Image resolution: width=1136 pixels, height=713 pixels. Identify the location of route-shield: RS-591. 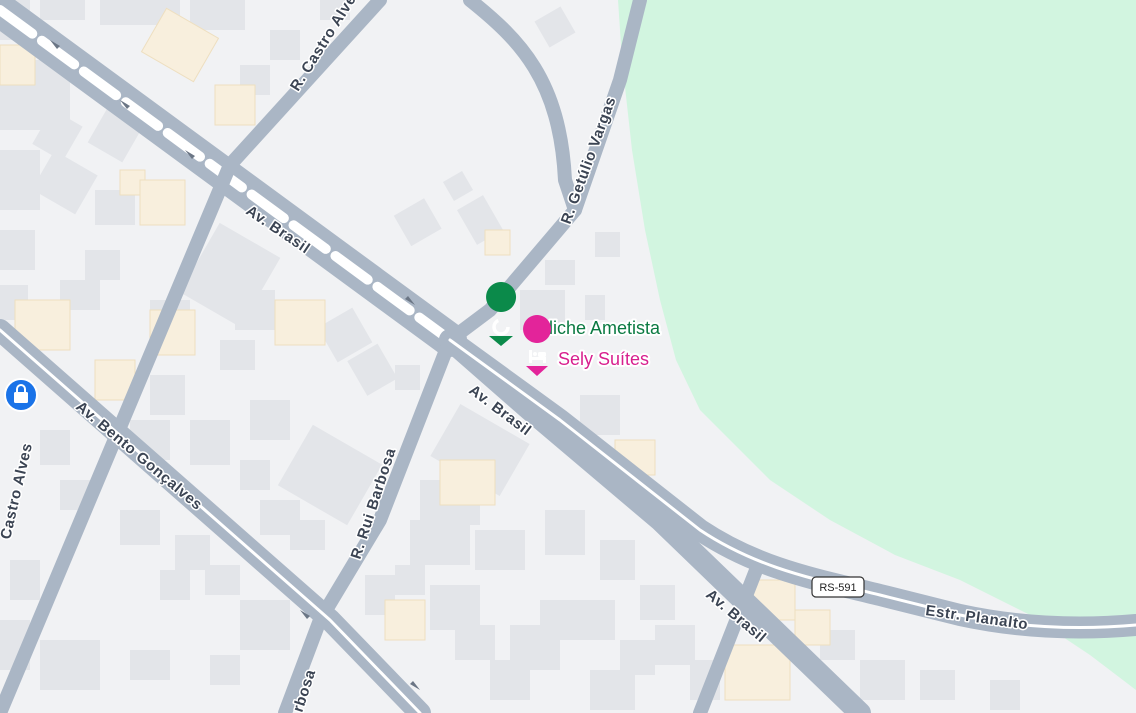
(838, 587).